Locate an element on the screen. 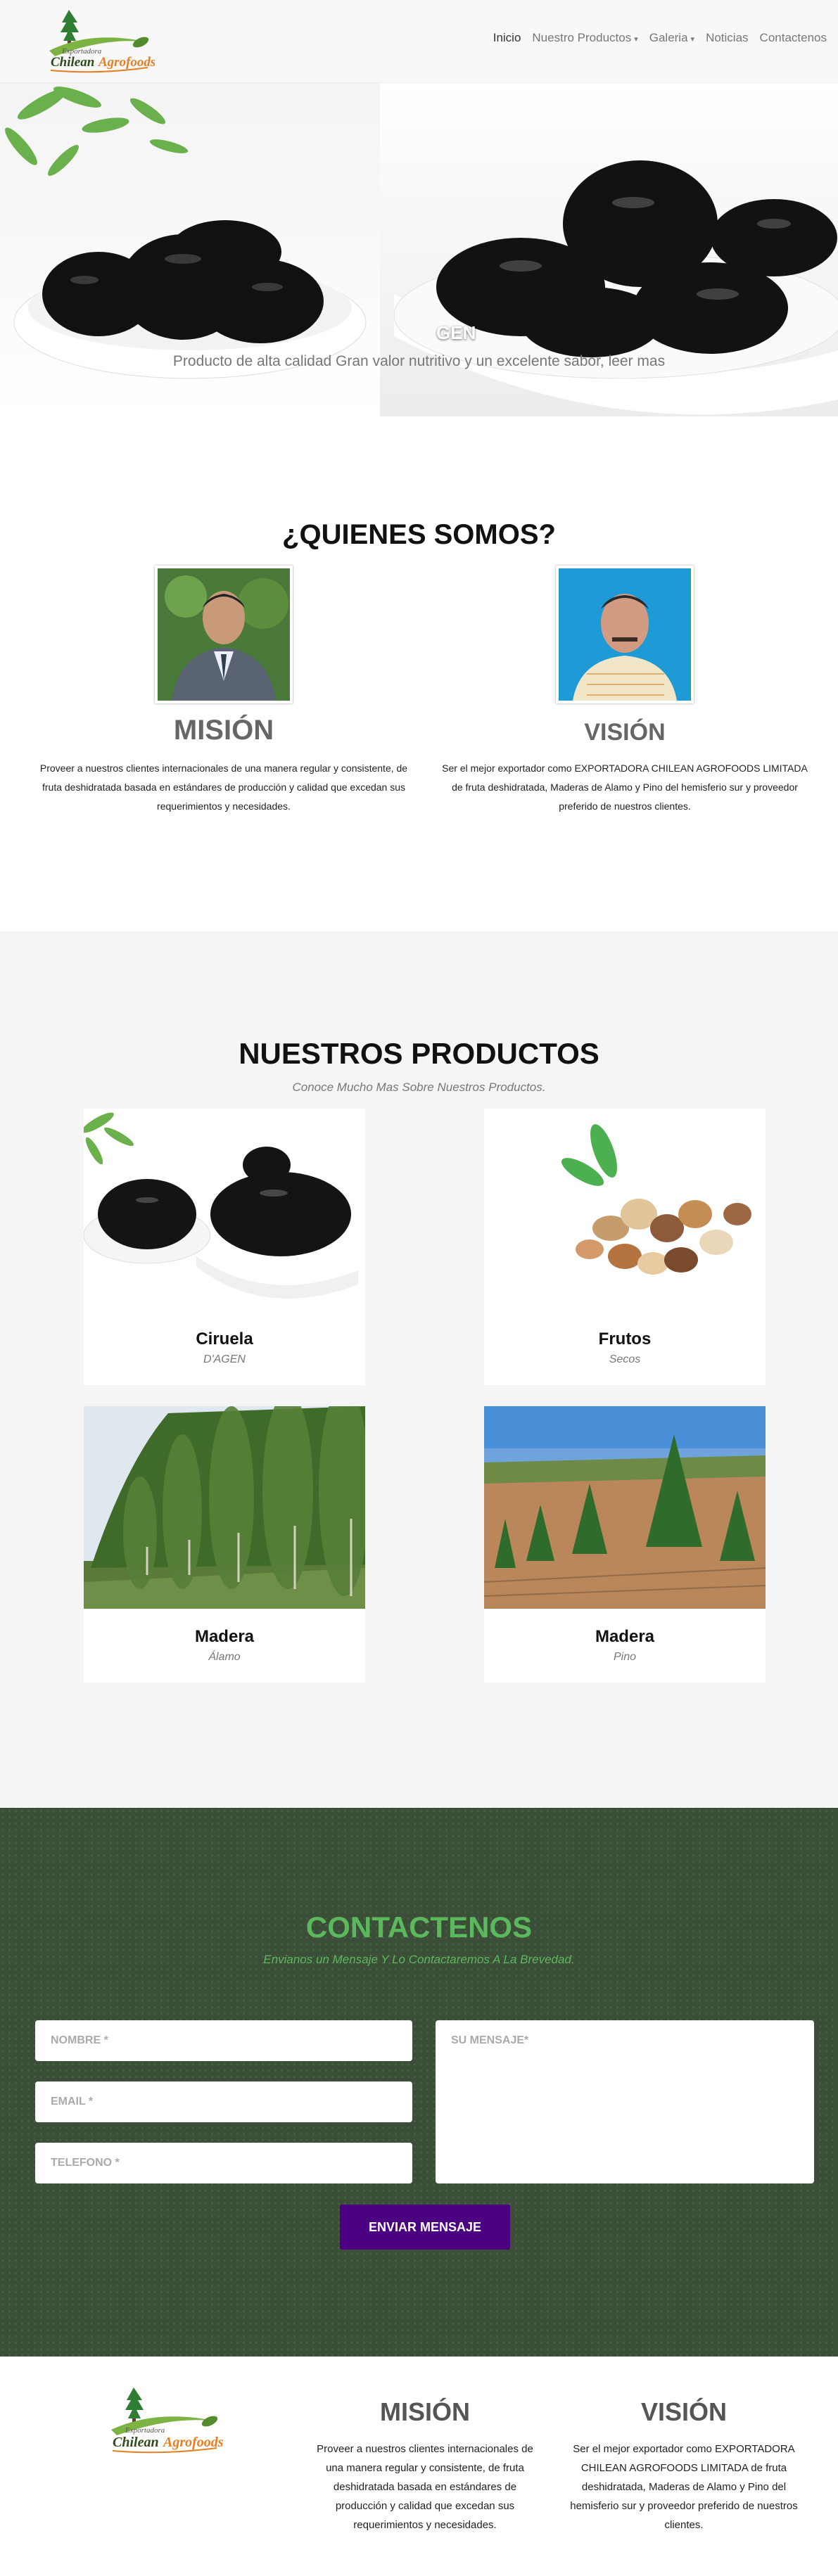 The width and height of the screenshot is (838, 2576). footer-vision-title: VISIÓN is located at coordinates (684, 2411).